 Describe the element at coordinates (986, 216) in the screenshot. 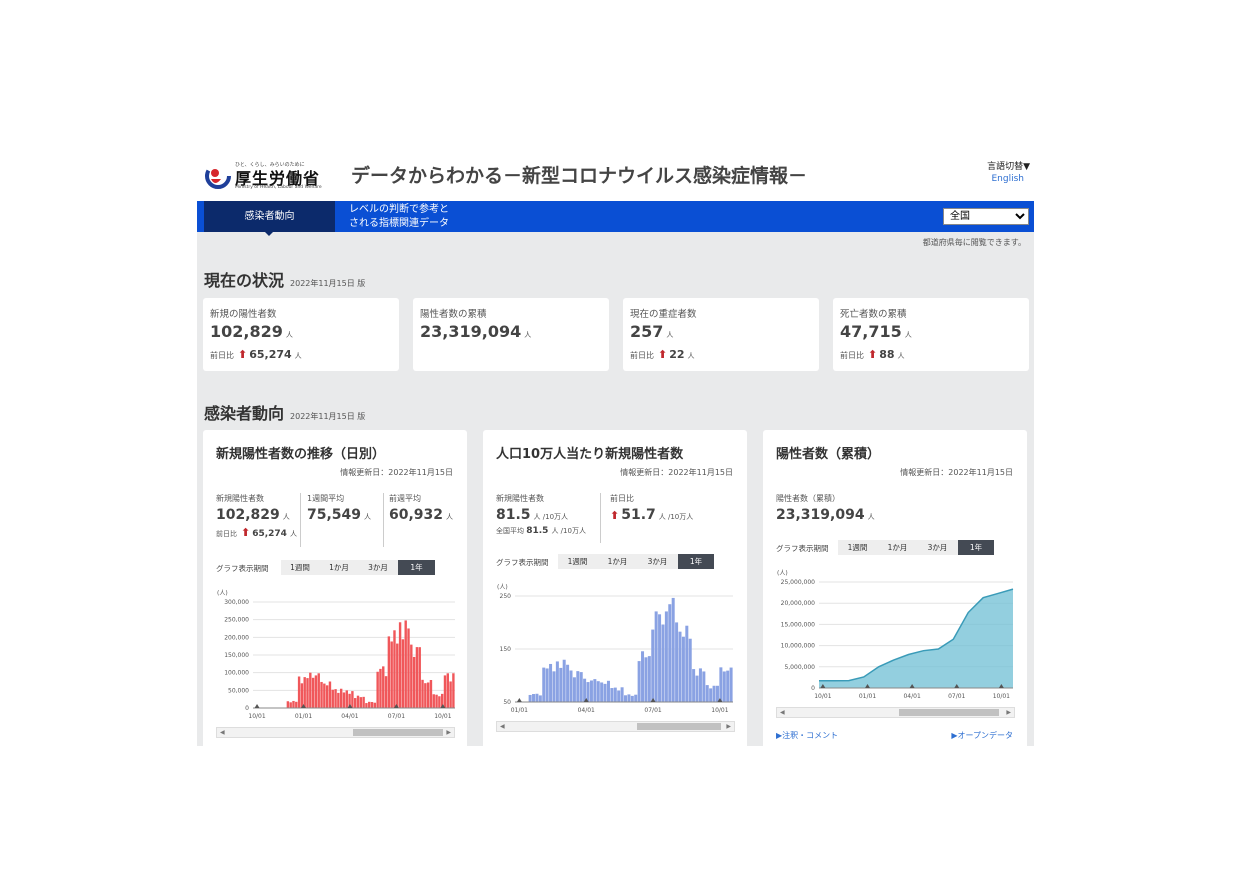

I see `region-select: 全国` at that location.